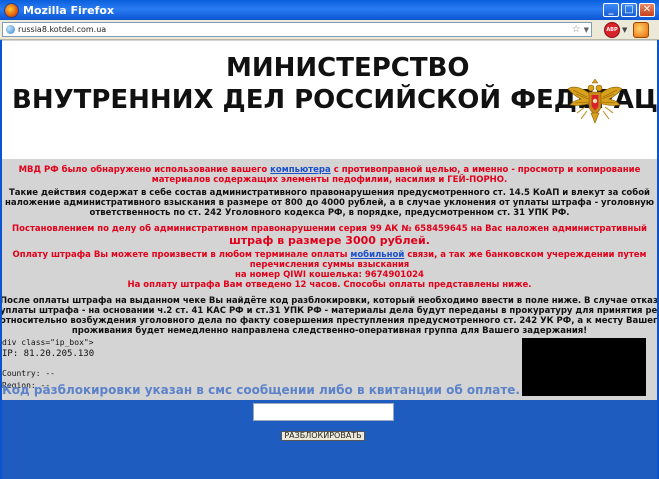 Image resolution: width=659 pixels, height=479 pixels. What do you see at coordinates (647, 10) in the screenshot?
I see `close-button: ✕` at bounding box center [647, 10].